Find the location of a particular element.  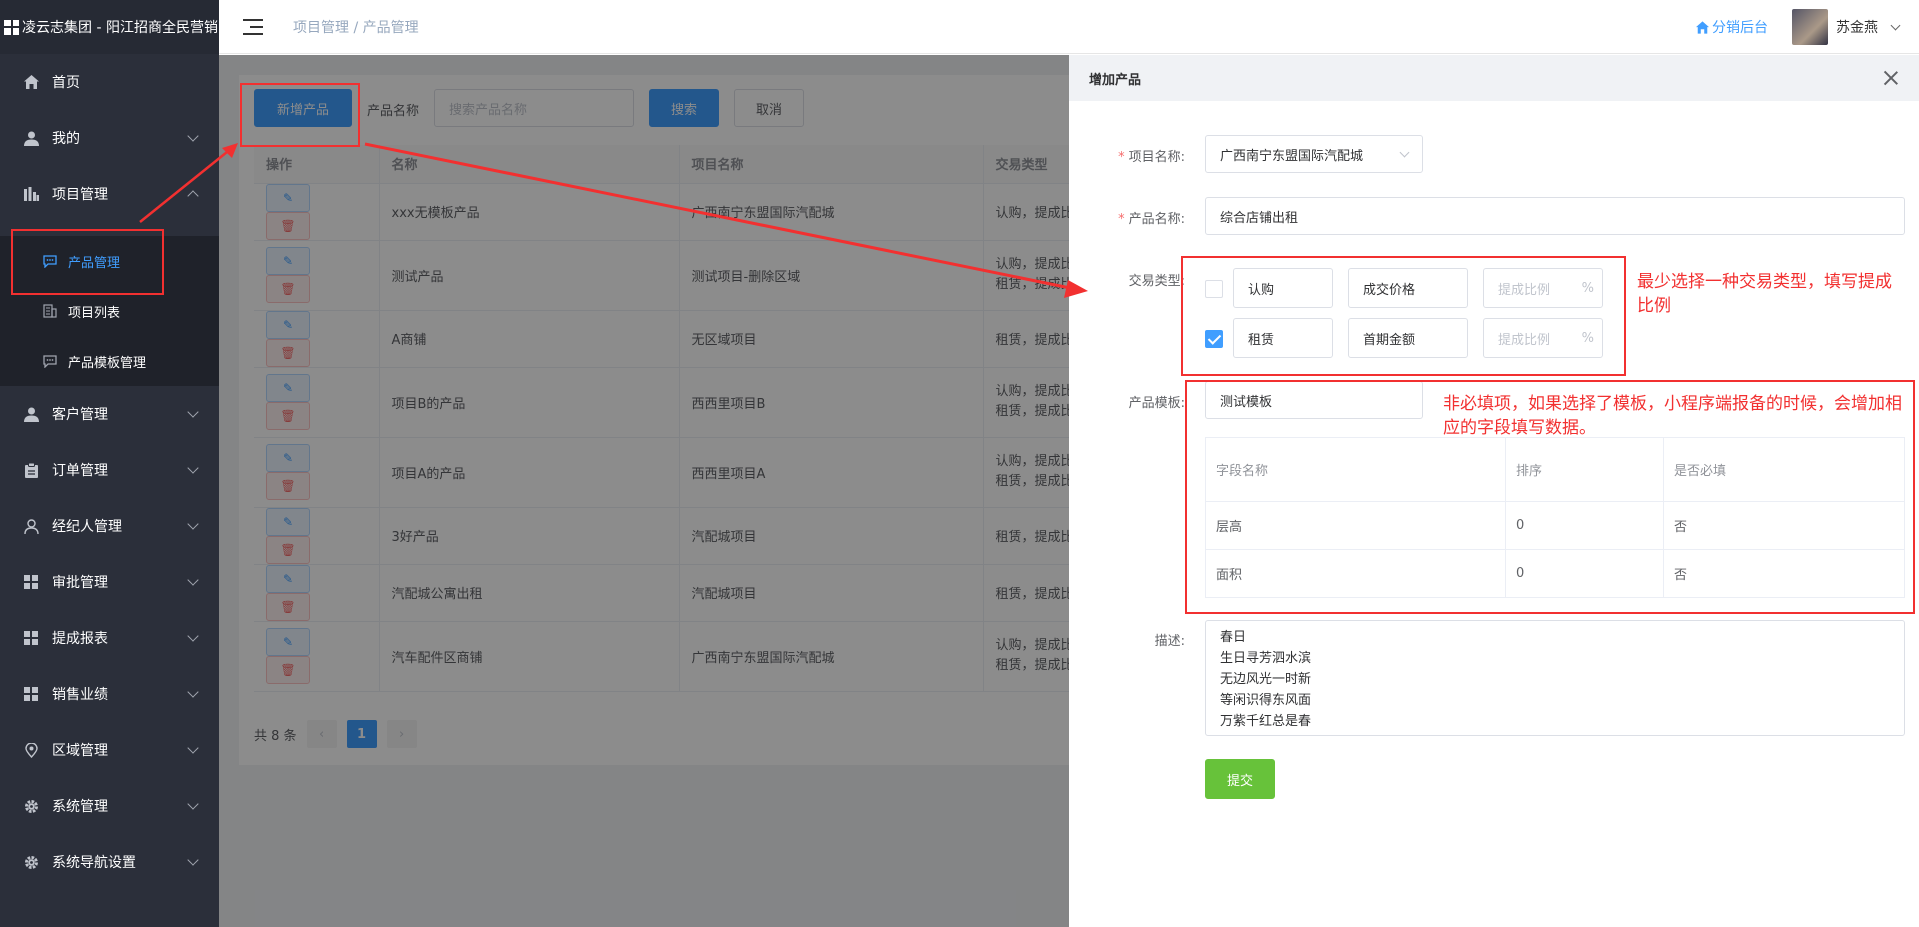

drawer-header: 增加产品 is located at coordinates (1494, 78).